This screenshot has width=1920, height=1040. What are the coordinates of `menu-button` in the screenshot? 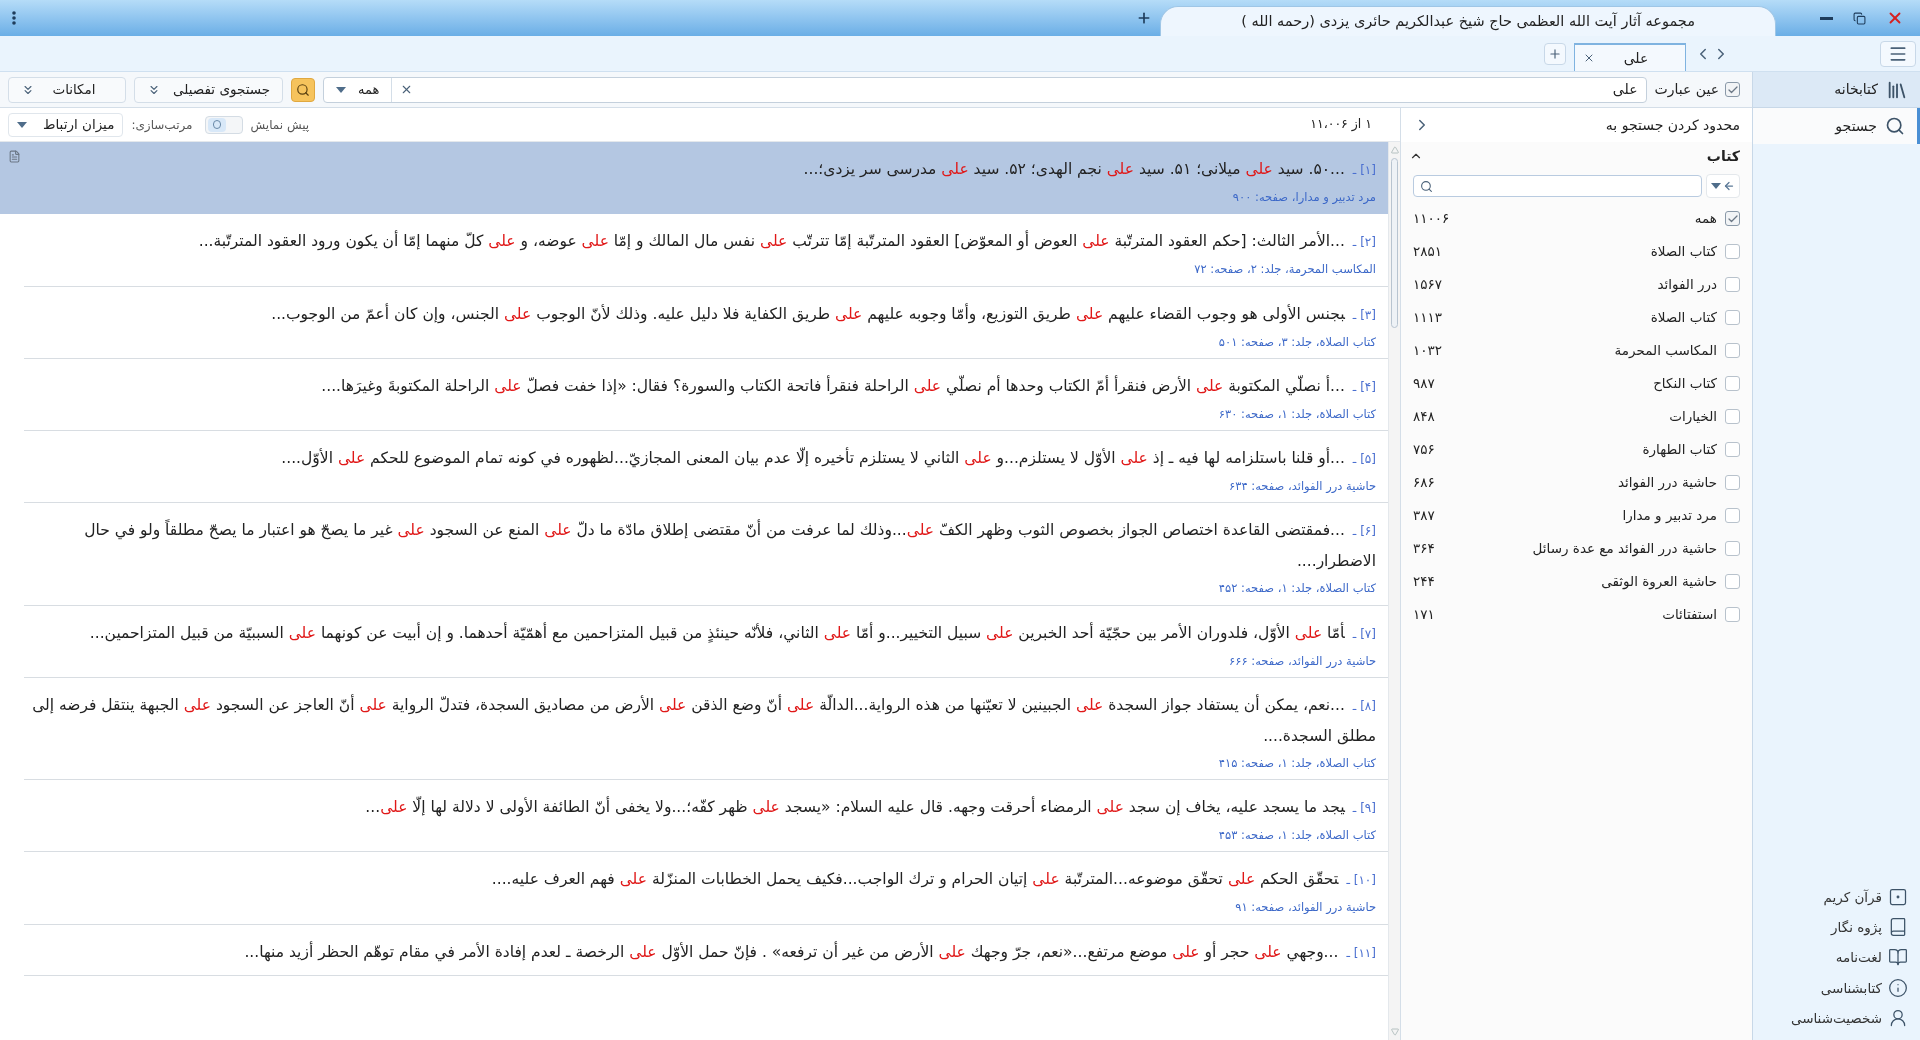 It's located at (1898, 53).